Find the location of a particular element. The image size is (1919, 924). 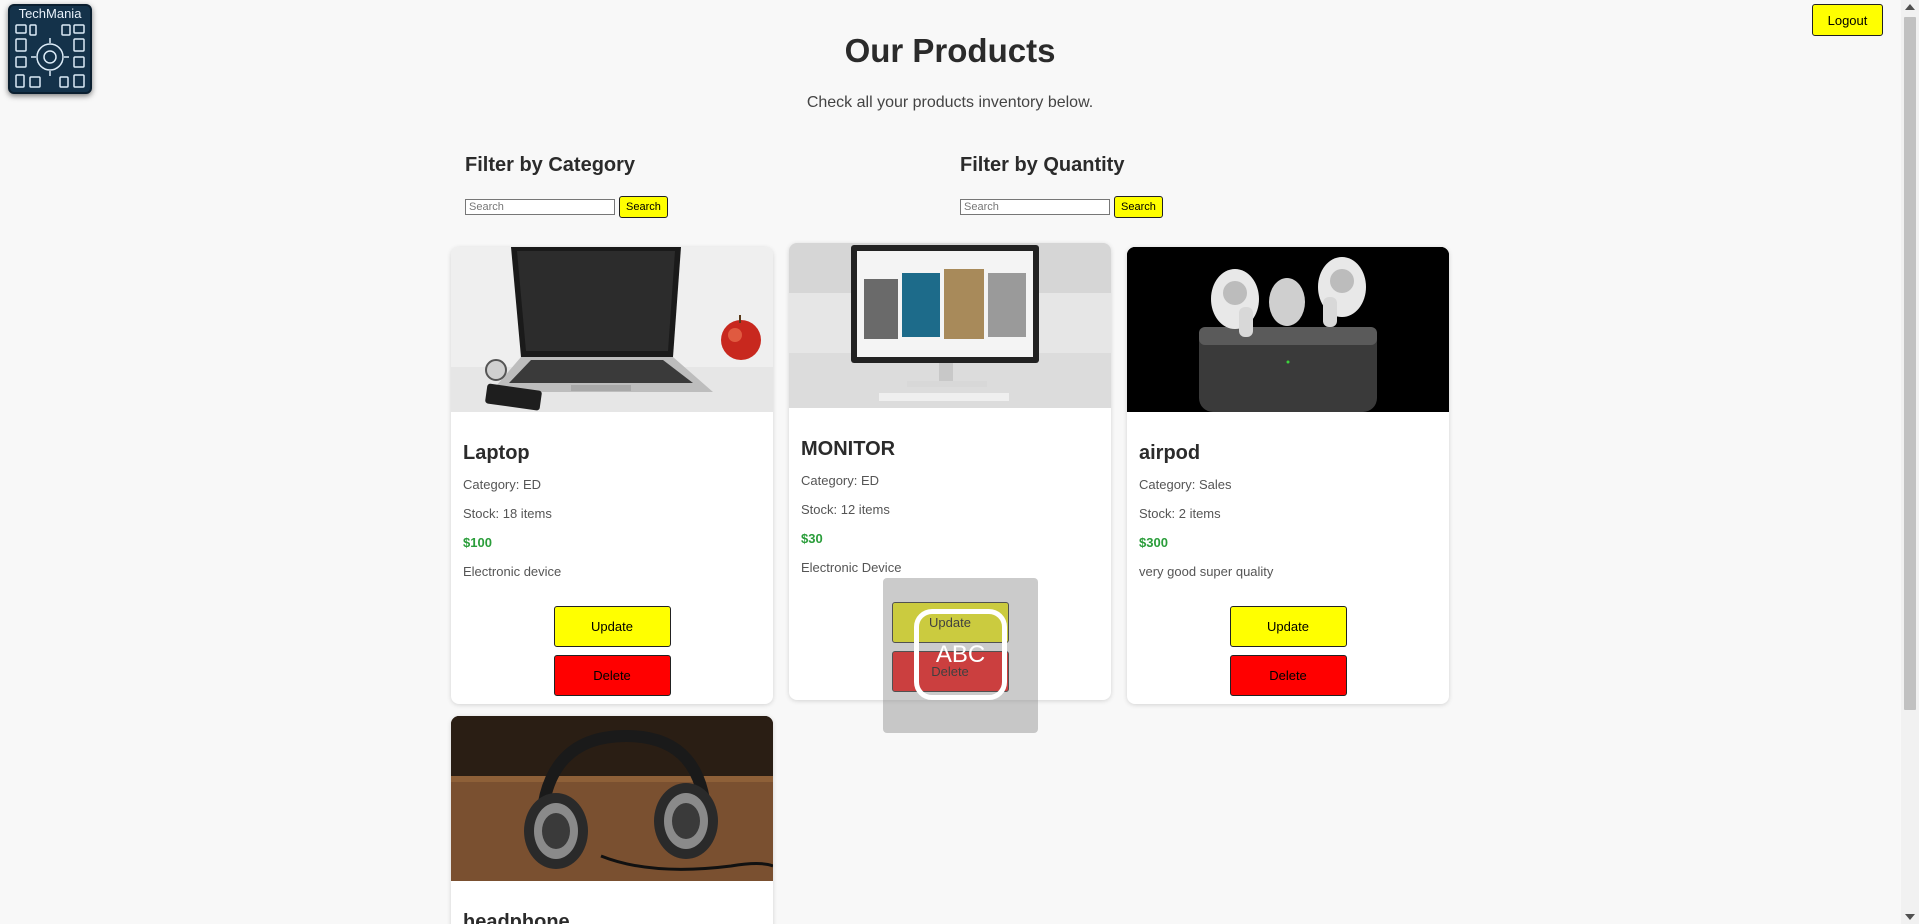

quantity-search-button: Search is located at coordinates (1138, 207).